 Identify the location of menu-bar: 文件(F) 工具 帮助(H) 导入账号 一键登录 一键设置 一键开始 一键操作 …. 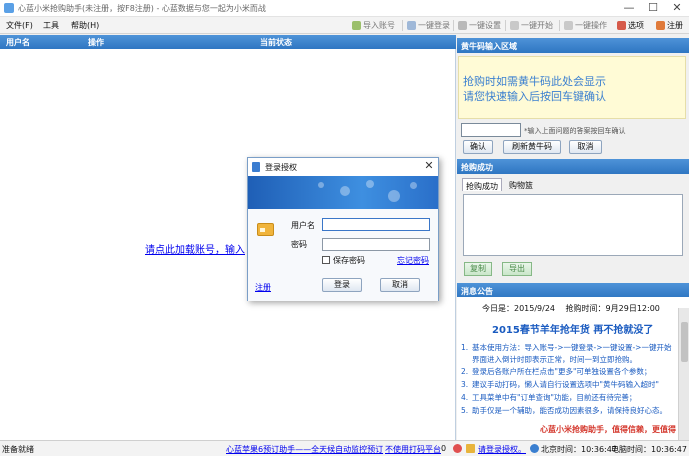
(344, 25).